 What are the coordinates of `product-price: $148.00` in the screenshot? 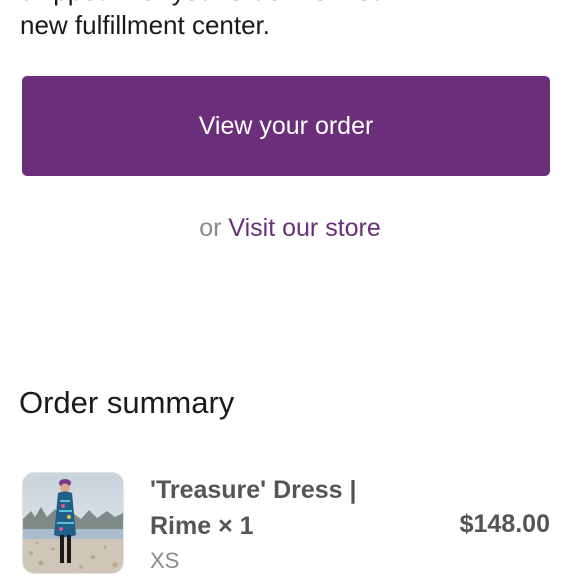 It's located at (504, 524).